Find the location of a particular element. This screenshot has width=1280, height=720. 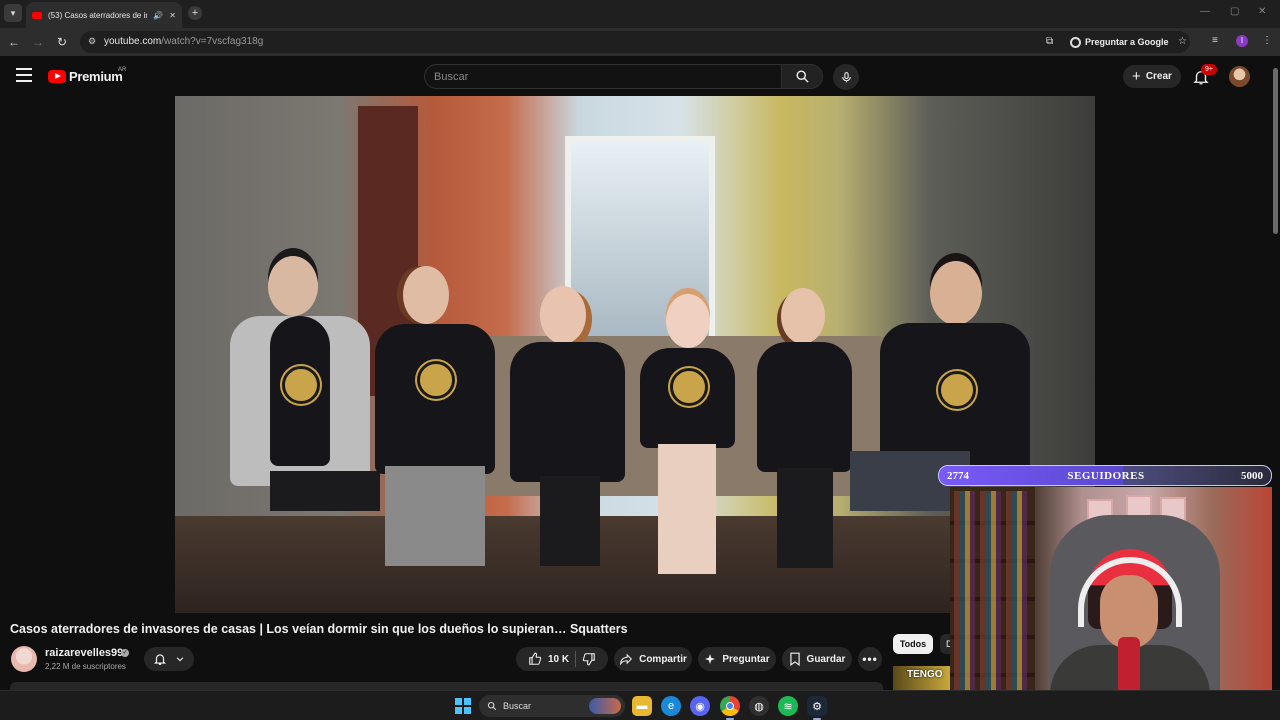

install-app-icon: ⧉ is located at coordinates (1049, 41).